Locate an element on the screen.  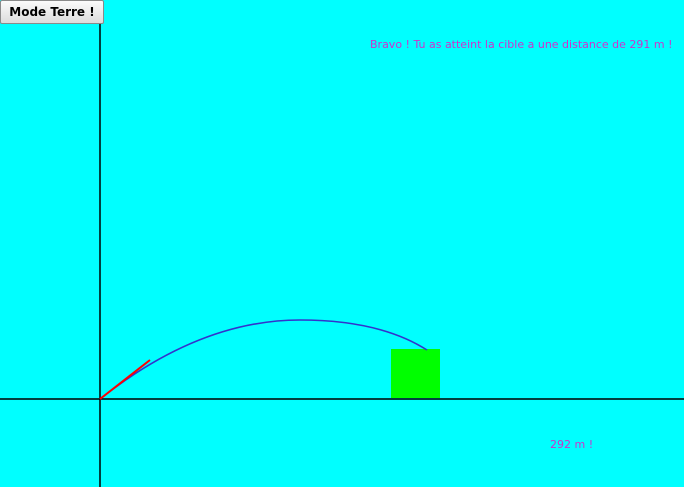
mode-terre-button: Mode Terre ! is located at coordinates (52, 12).